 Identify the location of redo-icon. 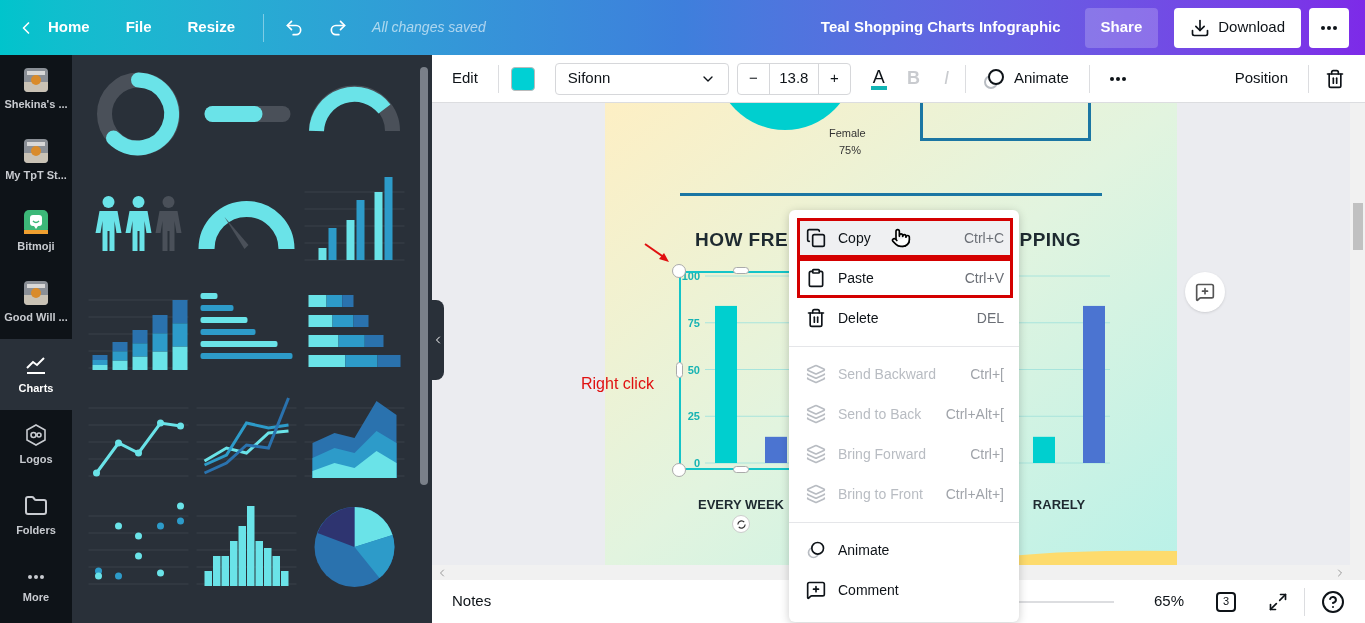
(338, 27).